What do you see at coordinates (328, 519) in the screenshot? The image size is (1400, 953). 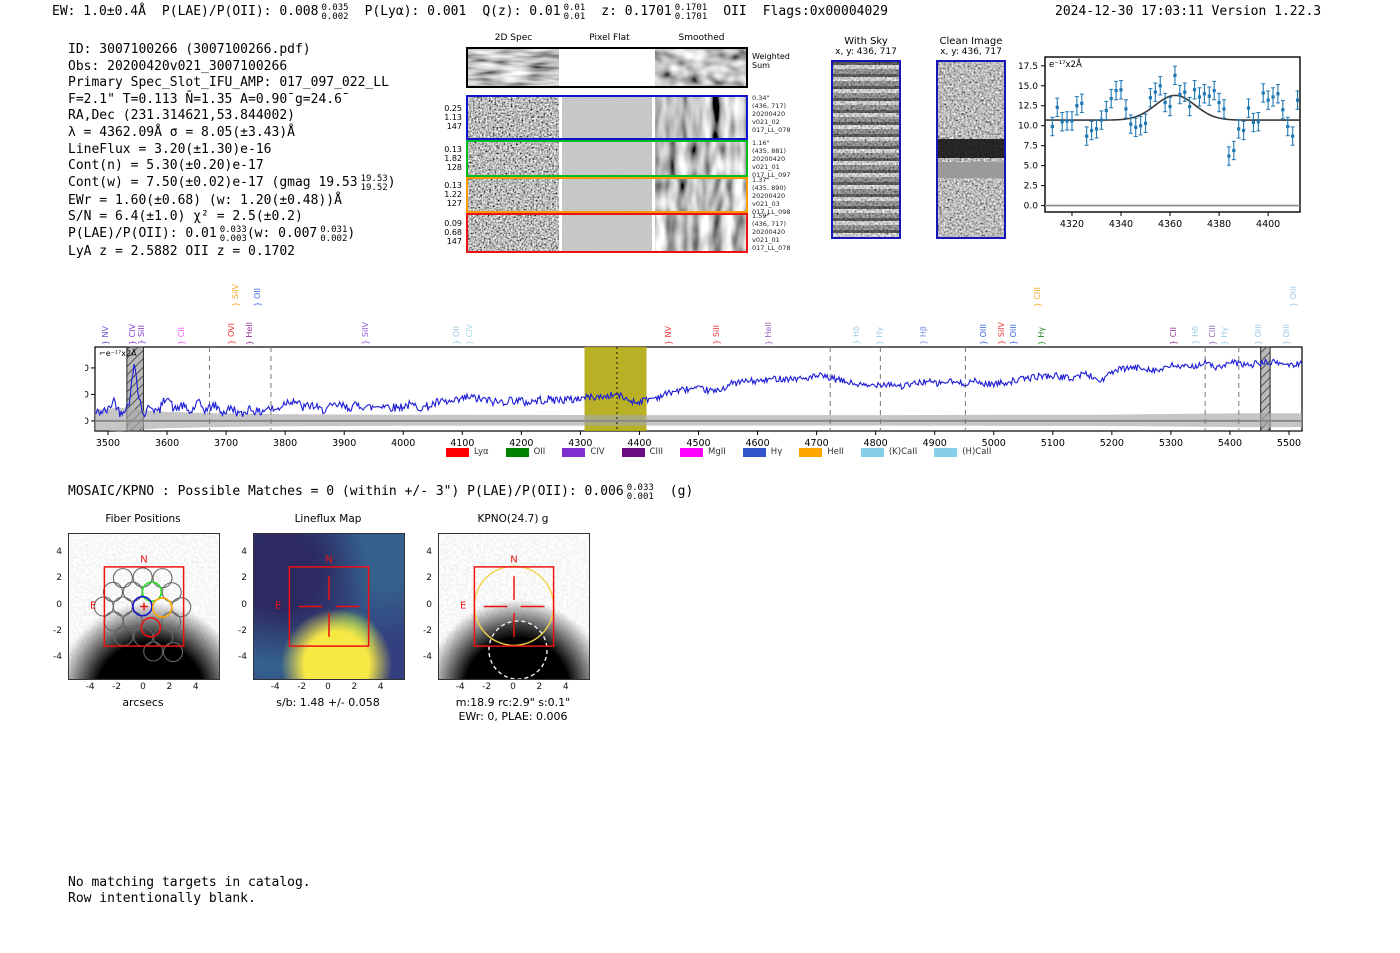 I see `cutout-title-1: Lineflux Map` at bounding box center [328, 519].